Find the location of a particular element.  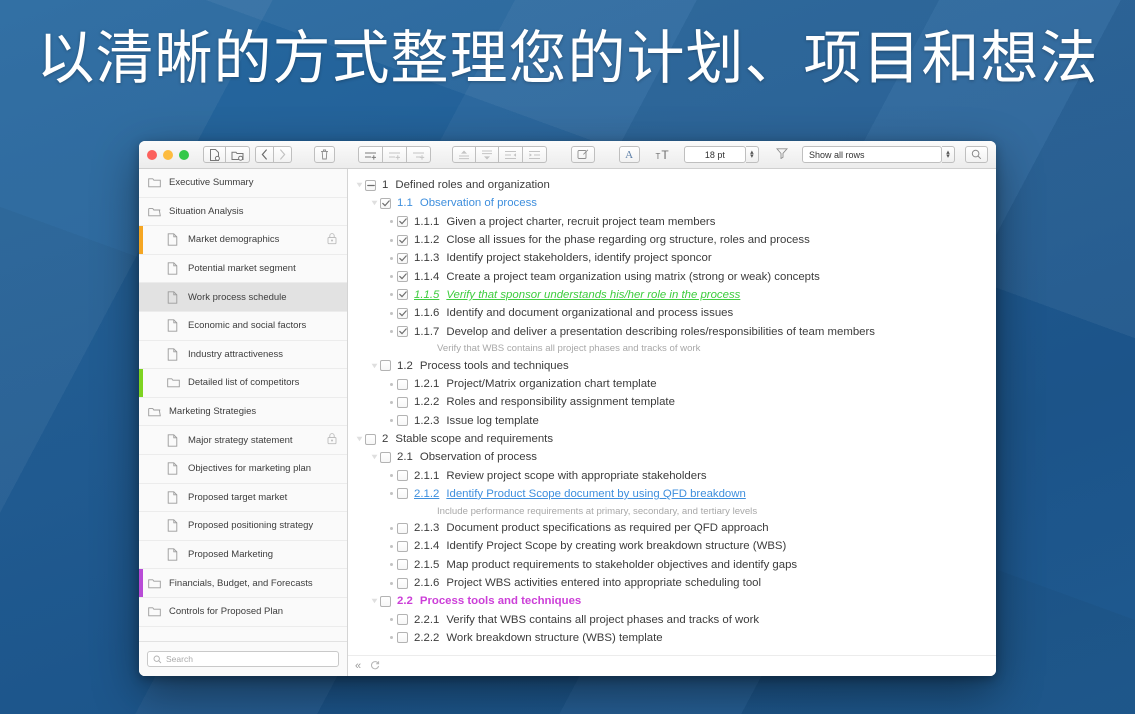

row-filter-value: Show all rows is located at coordinates (872, 154).